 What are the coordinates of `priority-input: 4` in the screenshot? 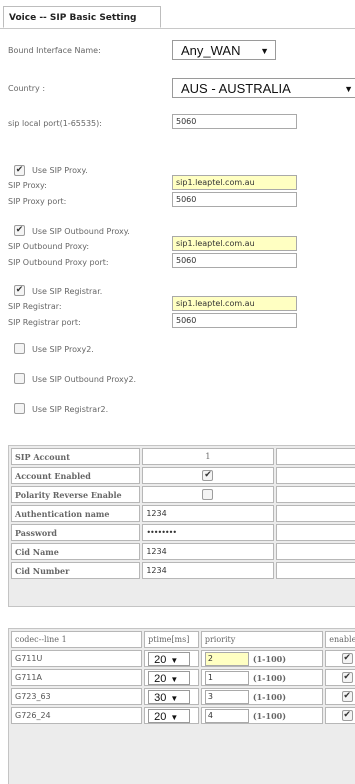 It's located at (226, 715).